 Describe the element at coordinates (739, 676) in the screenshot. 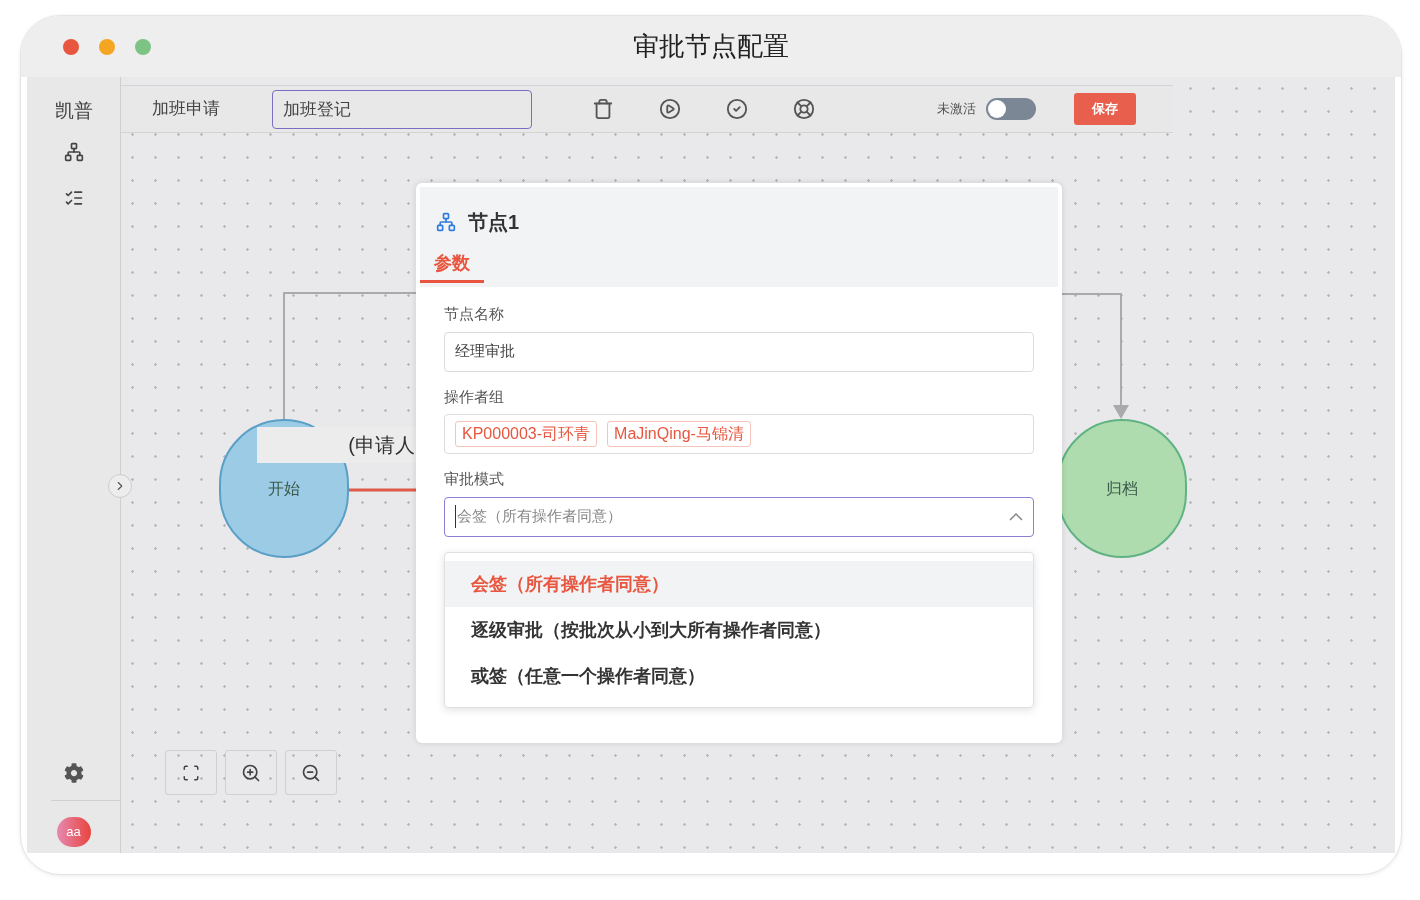

I see `dropdown-option: 或签（任意一个操作者同意）` at that location.